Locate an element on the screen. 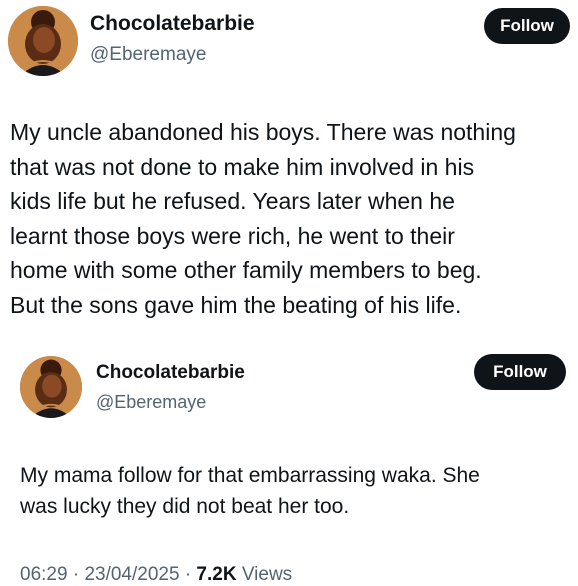  views-label: Views is located at coordinates (267, 574).